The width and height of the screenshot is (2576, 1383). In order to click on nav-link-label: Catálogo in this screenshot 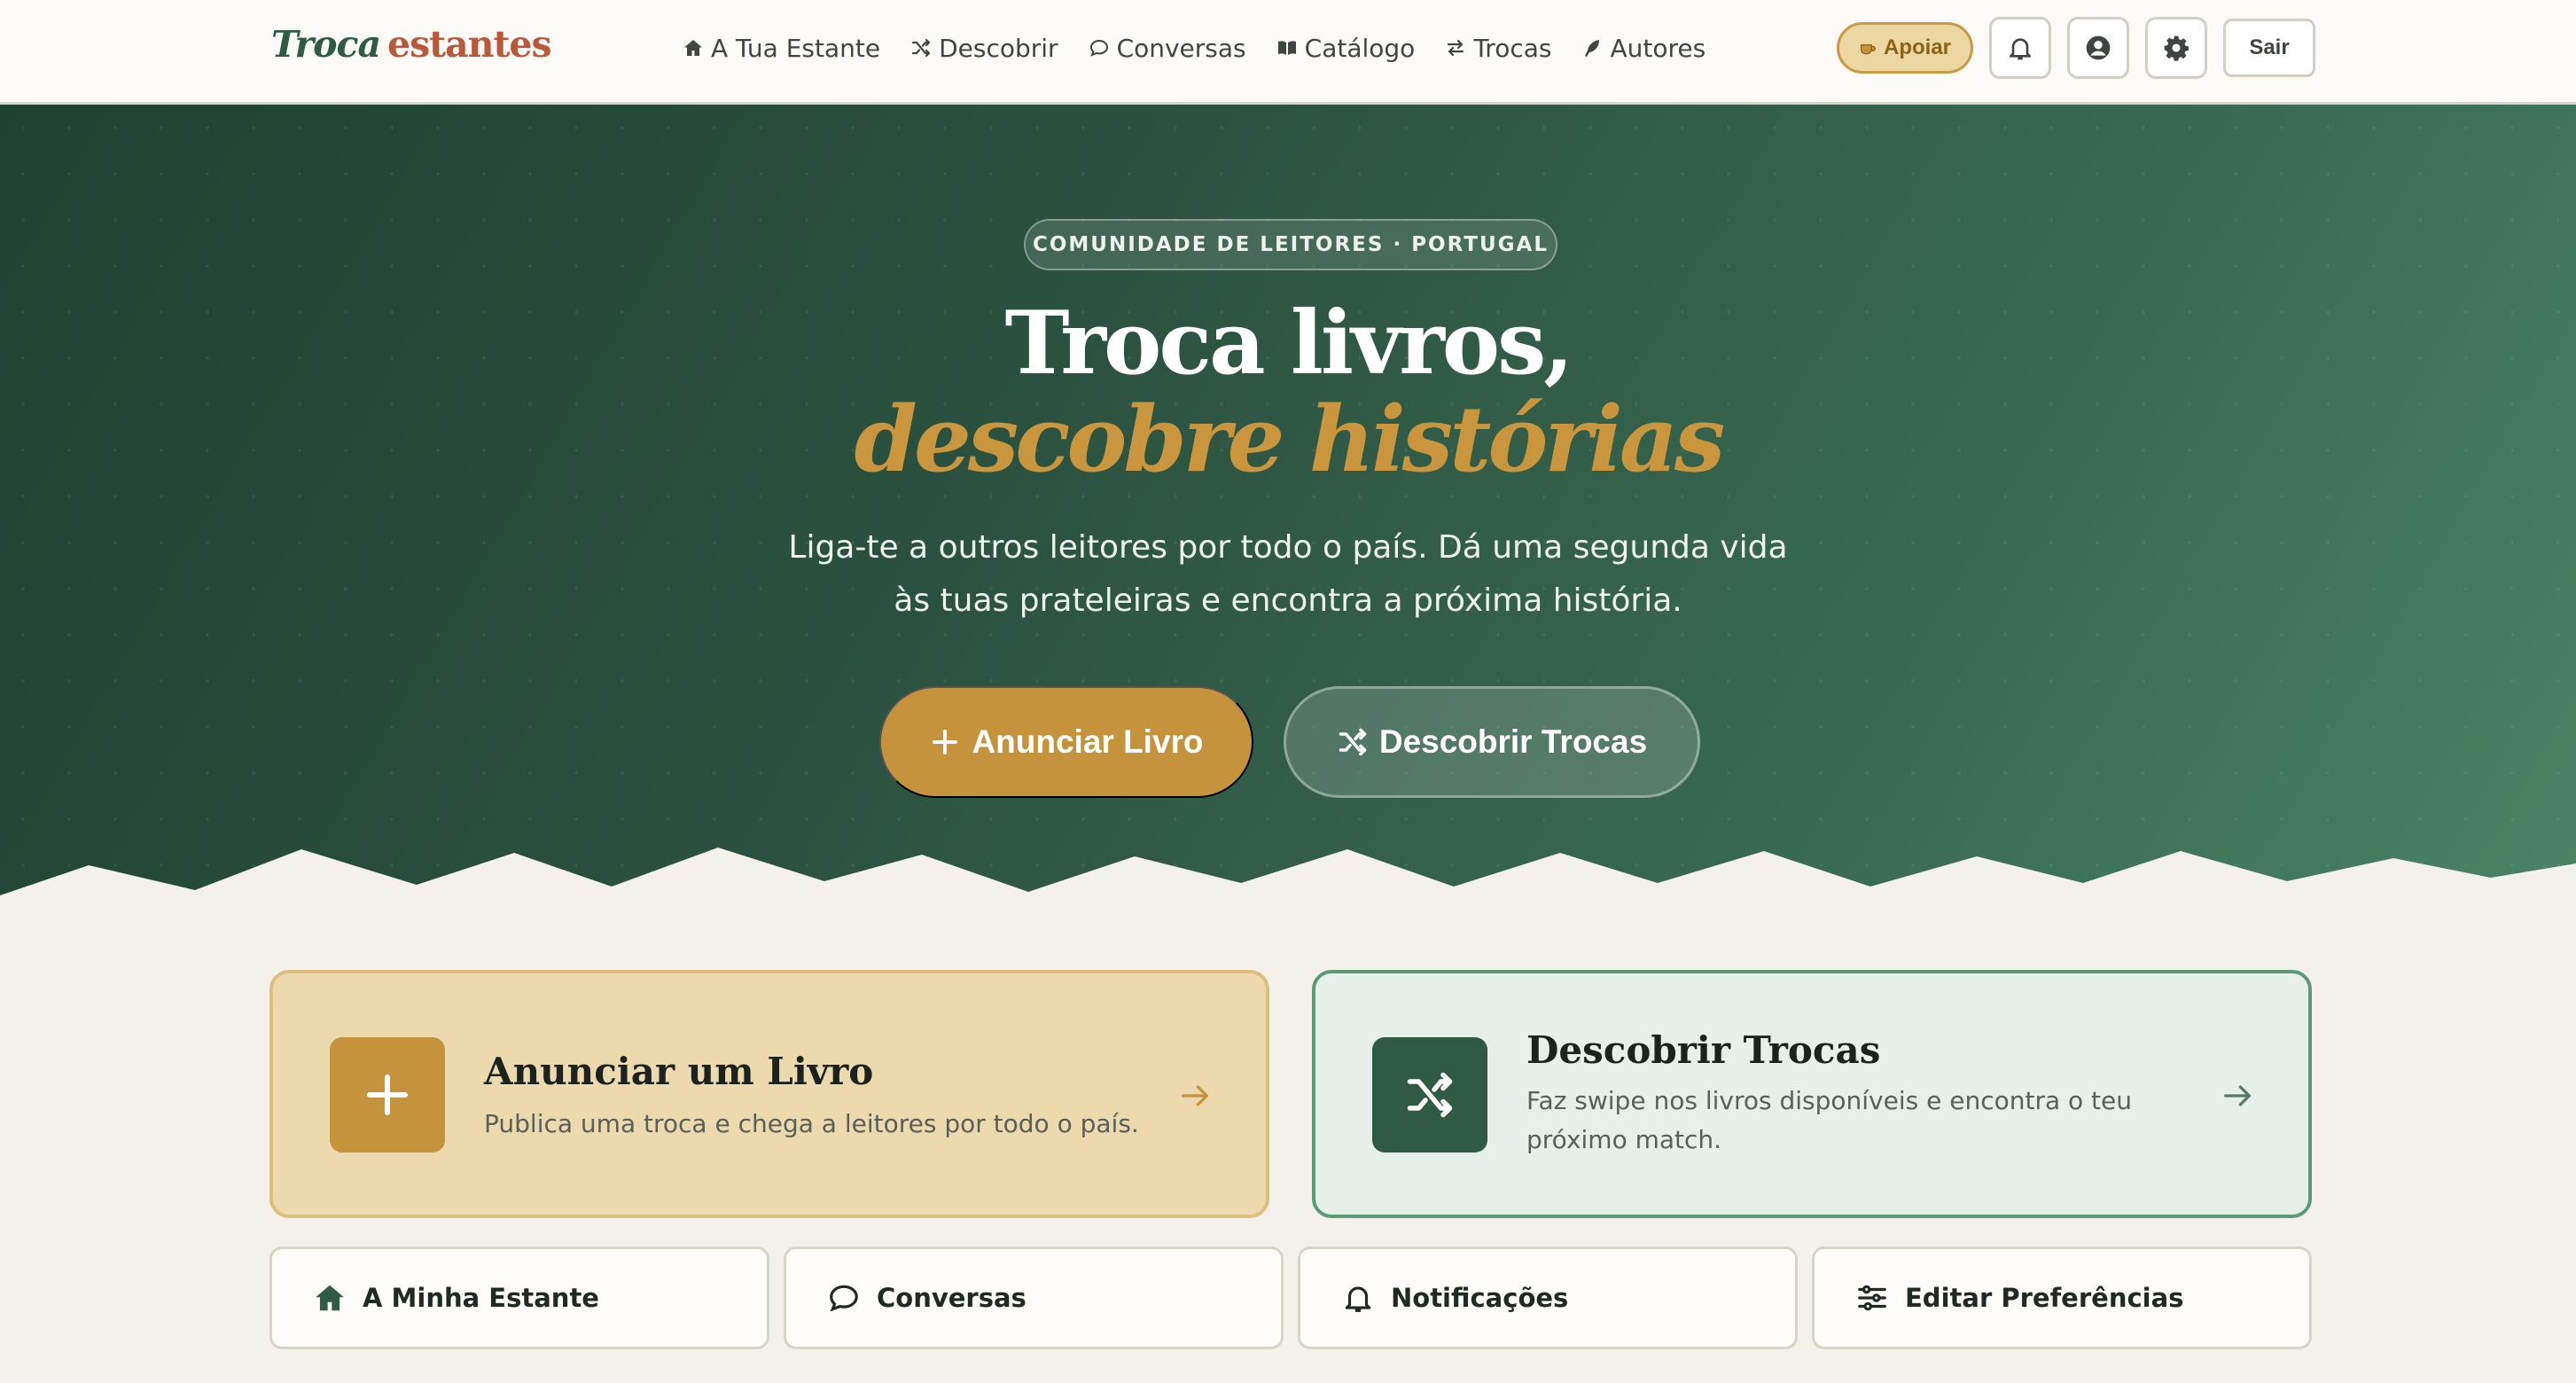, I will do `click(1360, 48)`.